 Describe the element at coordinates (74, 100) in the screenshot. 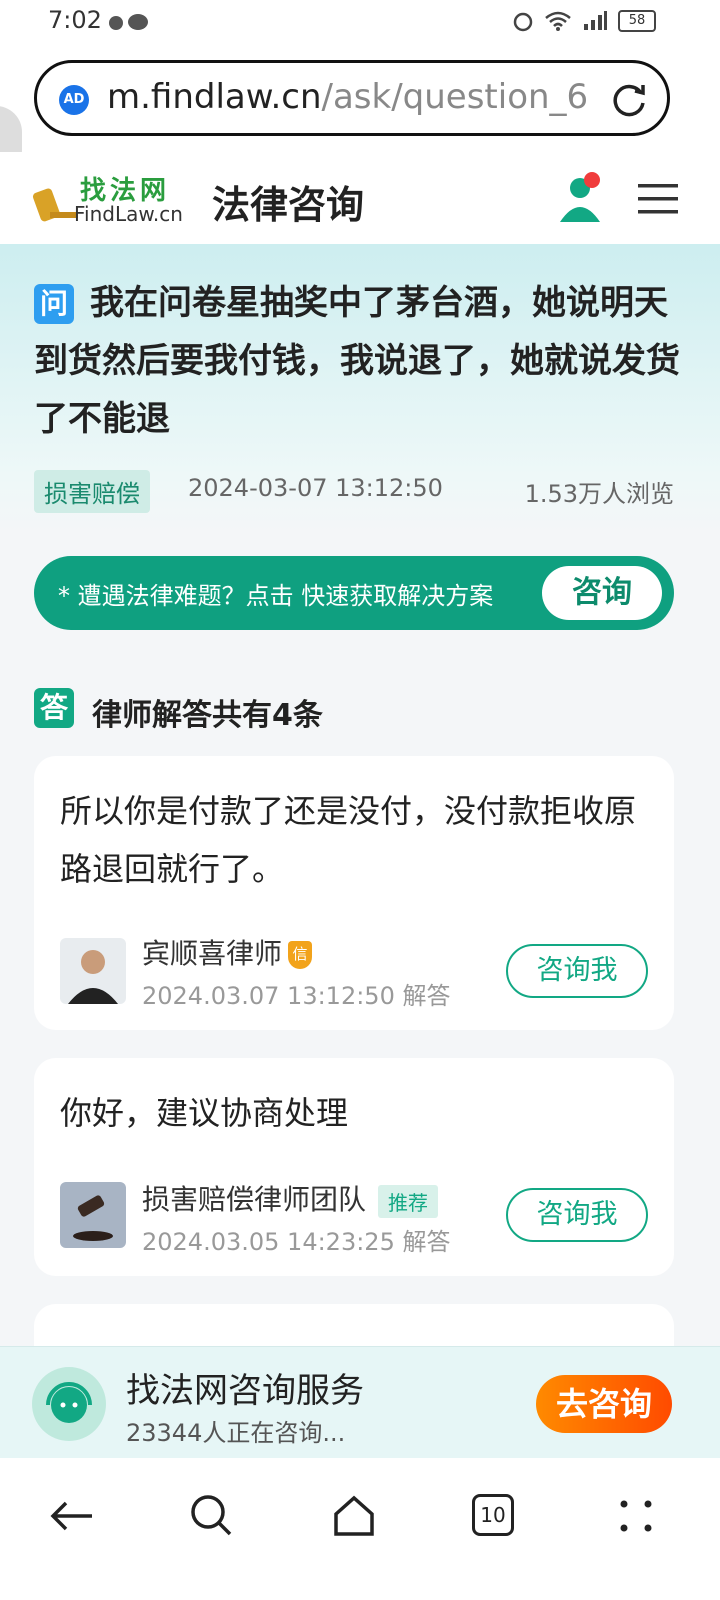

I see `ad-block-icon: AD` at that location.